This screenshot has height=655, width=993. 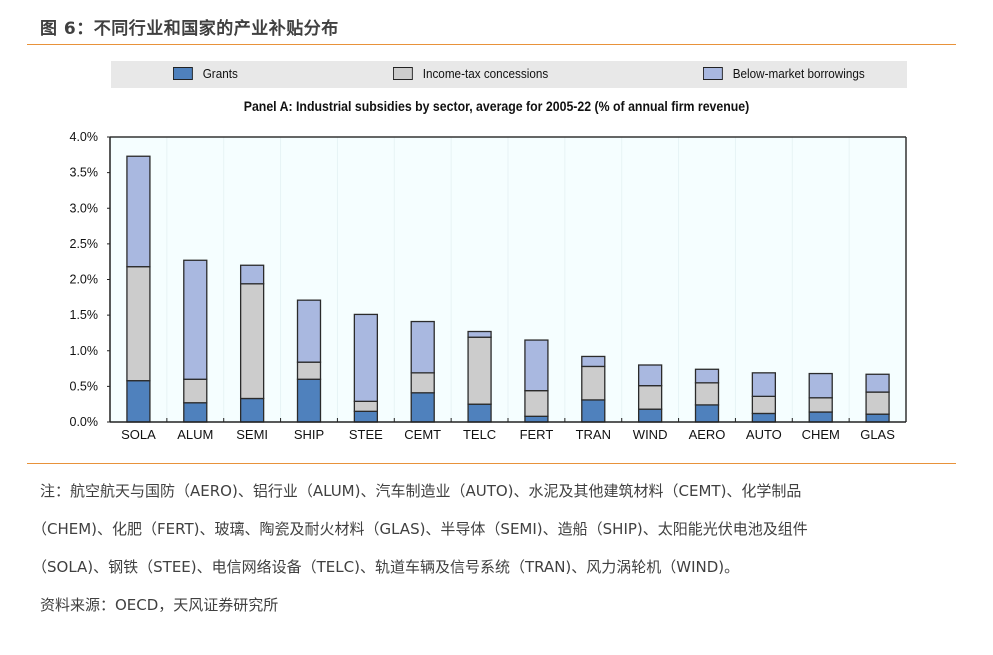 What do you see at coordinates (84, 386) in the screenshot?
I see `y-tick-label: 0.5%` at bounding box center [84, 386].